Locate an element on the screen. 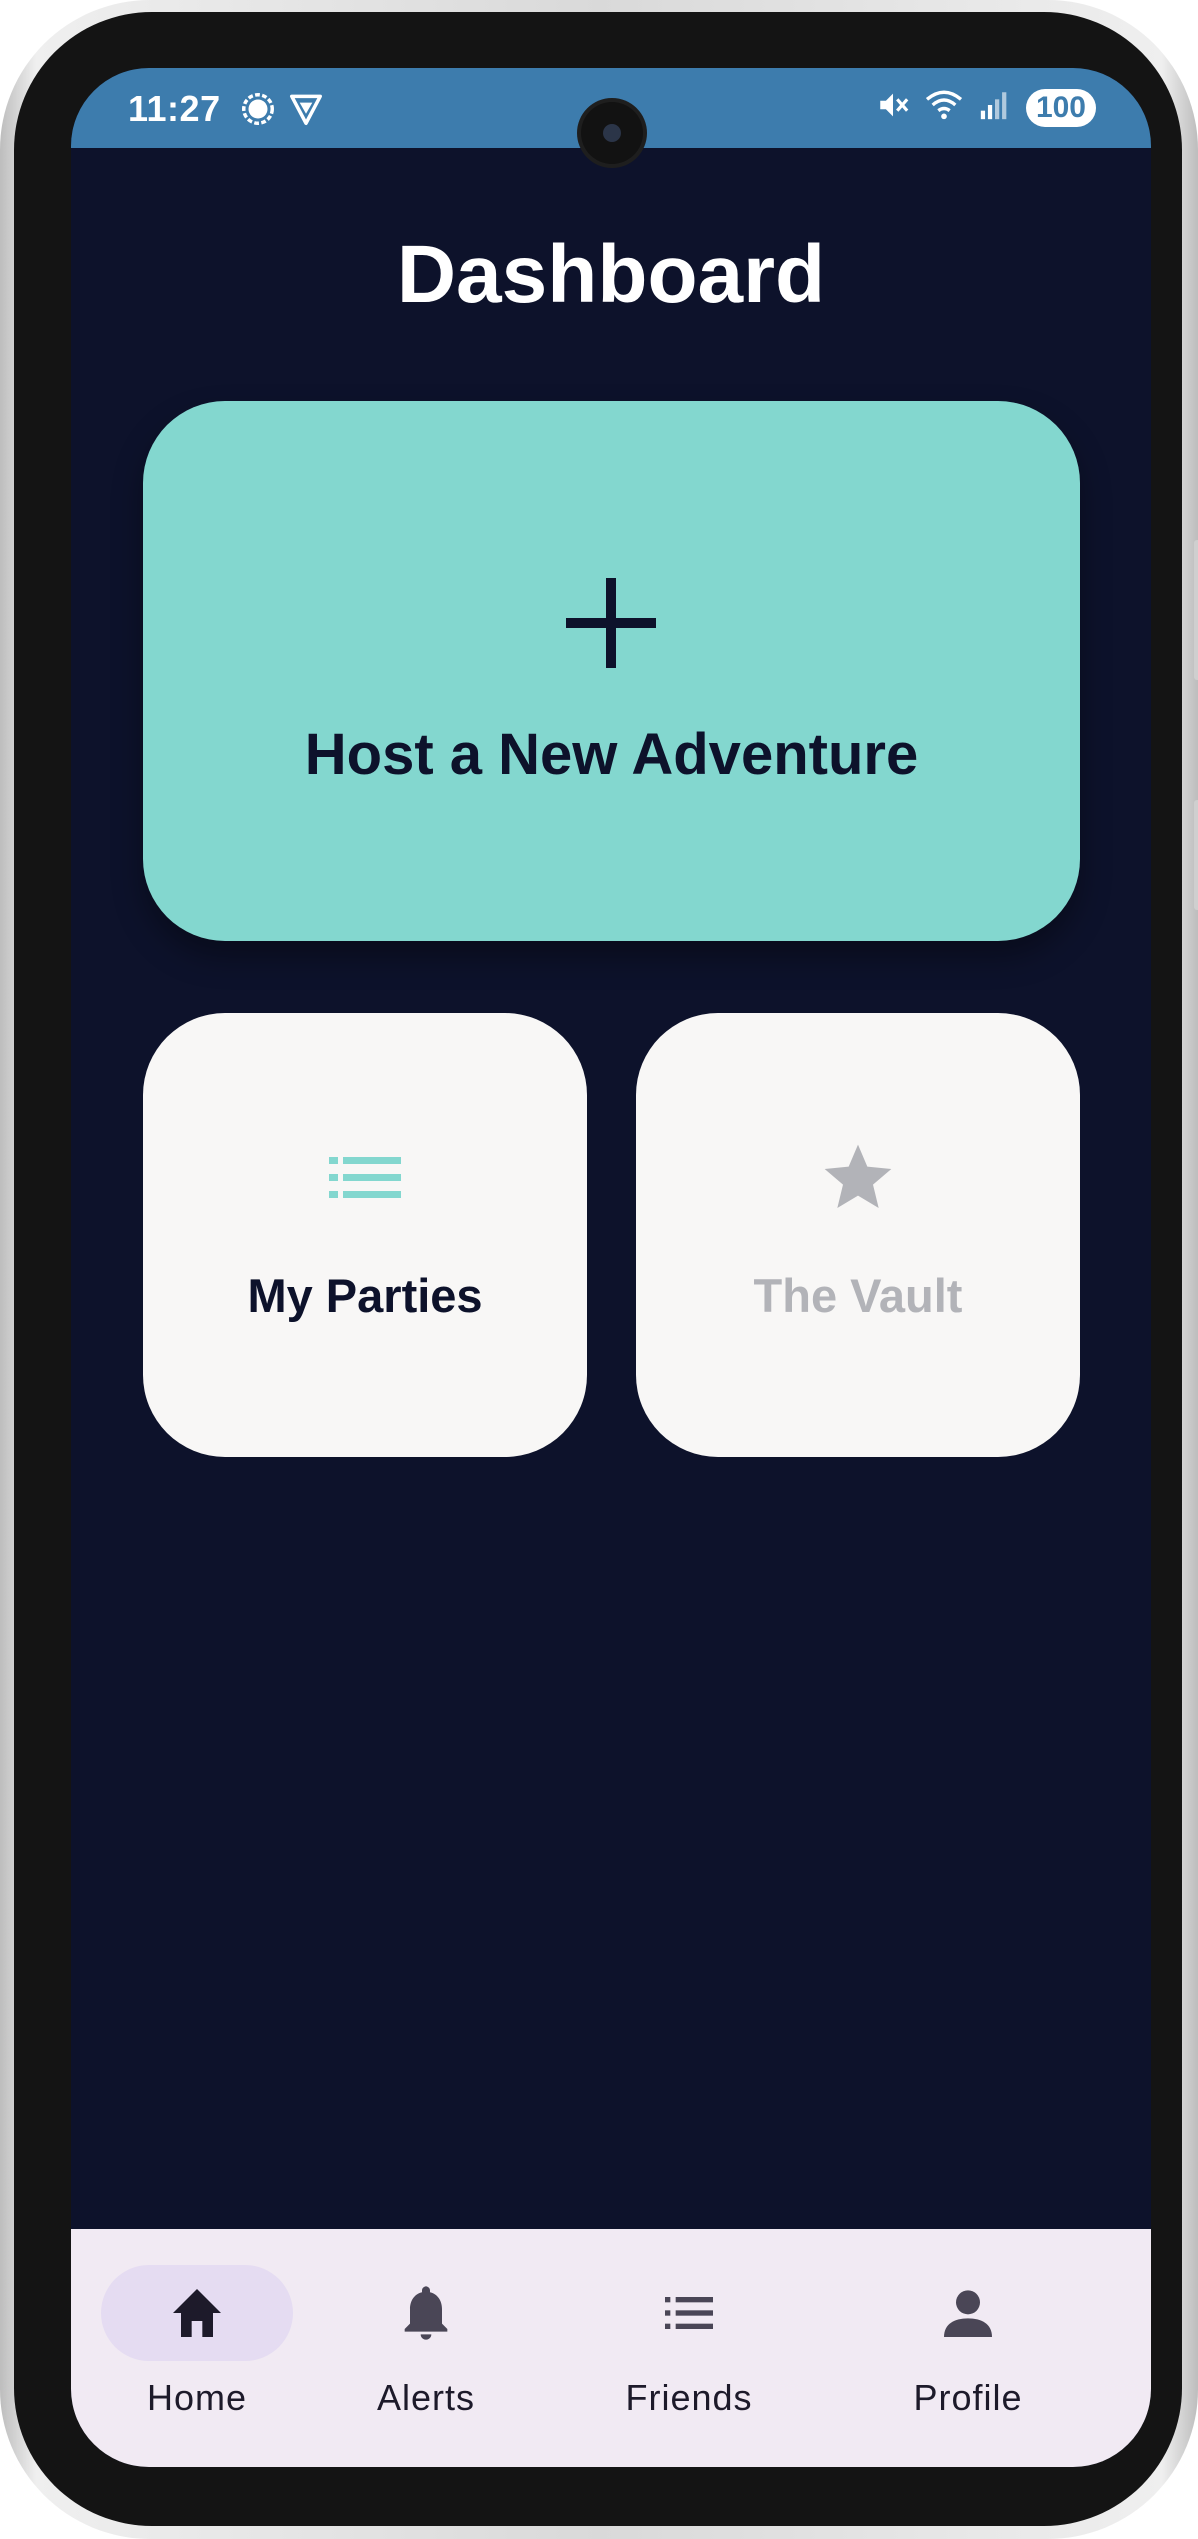 This screenshot has width=1198, height=2539. nav-item-profile: Profile is located at coordinates (1016, 2348).